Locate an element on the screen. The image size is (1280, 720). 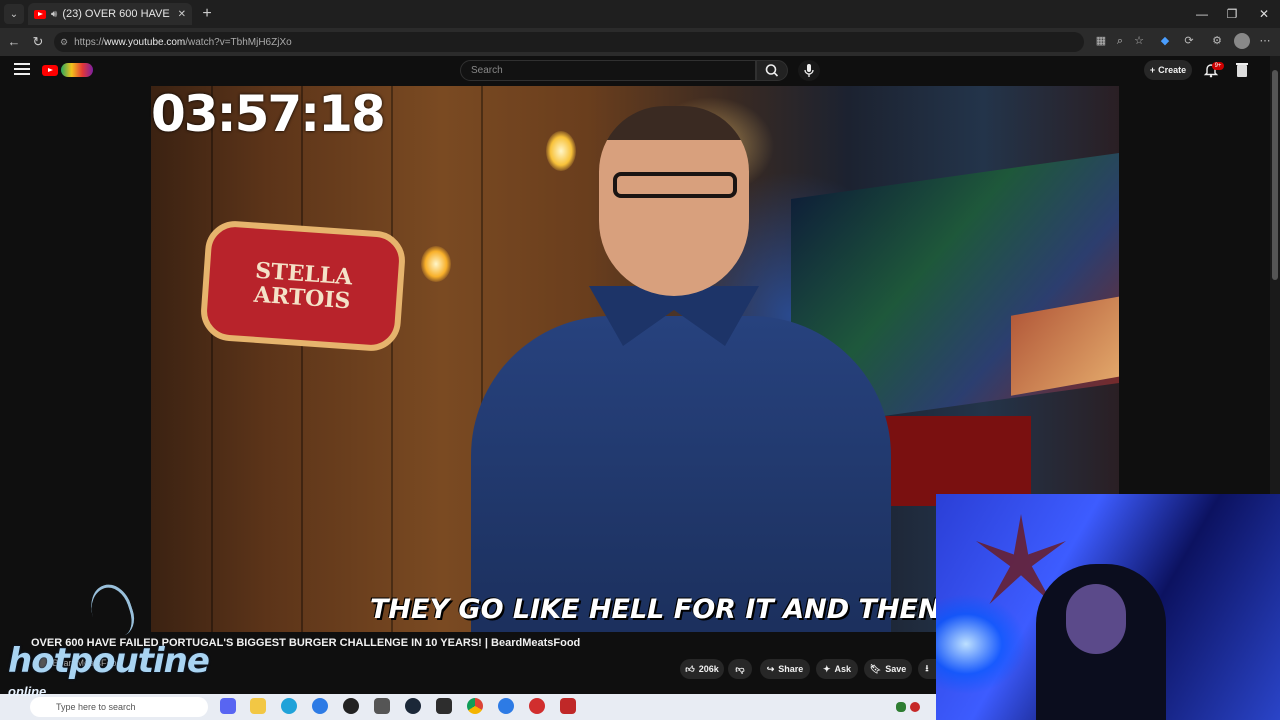
like-button: 👍︎ 206k is located at coordinates (702, 669).